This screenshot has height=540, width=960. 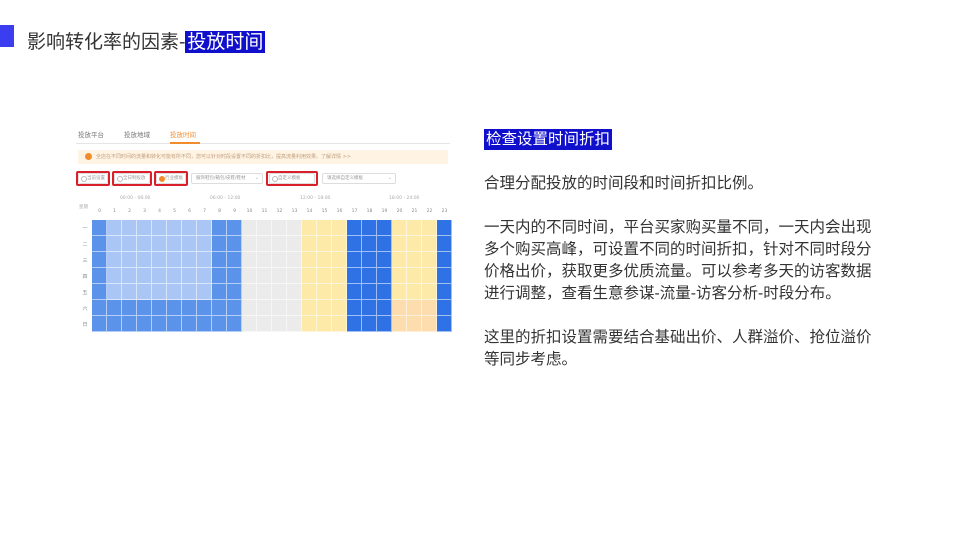 I want to click on tab-time: 投放时间, so click(x=183, y=134).